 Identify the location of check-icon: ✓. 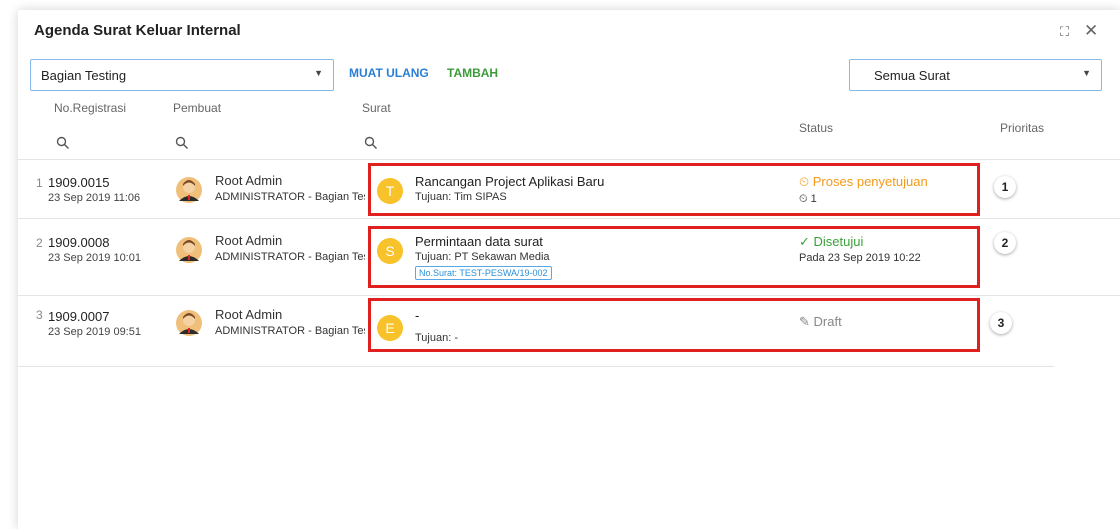
(804, 241).